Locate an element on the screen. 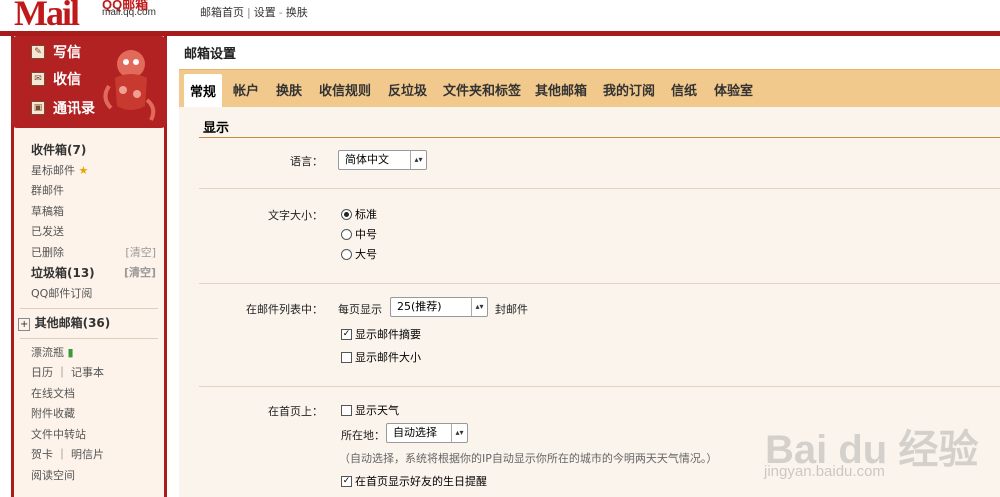  font-size-medium-radio: 中号 is located at coordinates (359, 234).